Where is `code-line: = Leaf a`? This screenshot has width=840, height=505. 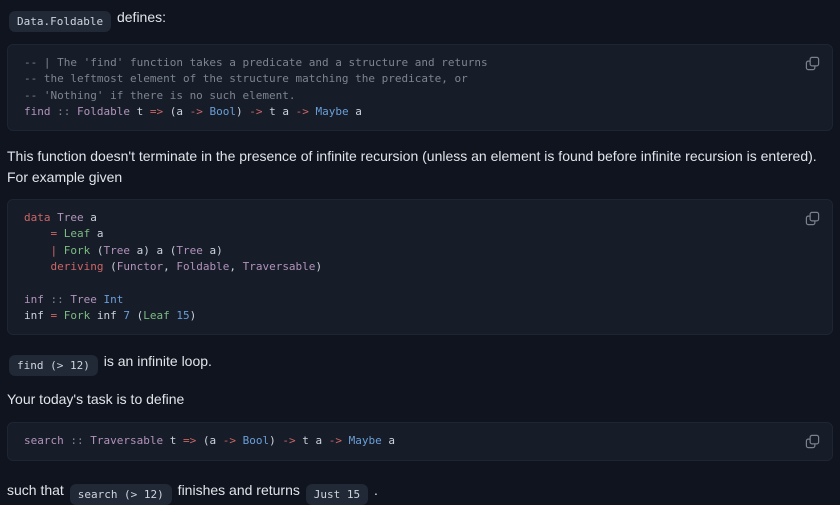 code-line: = Leaf a is located at coordinates (420, 234).